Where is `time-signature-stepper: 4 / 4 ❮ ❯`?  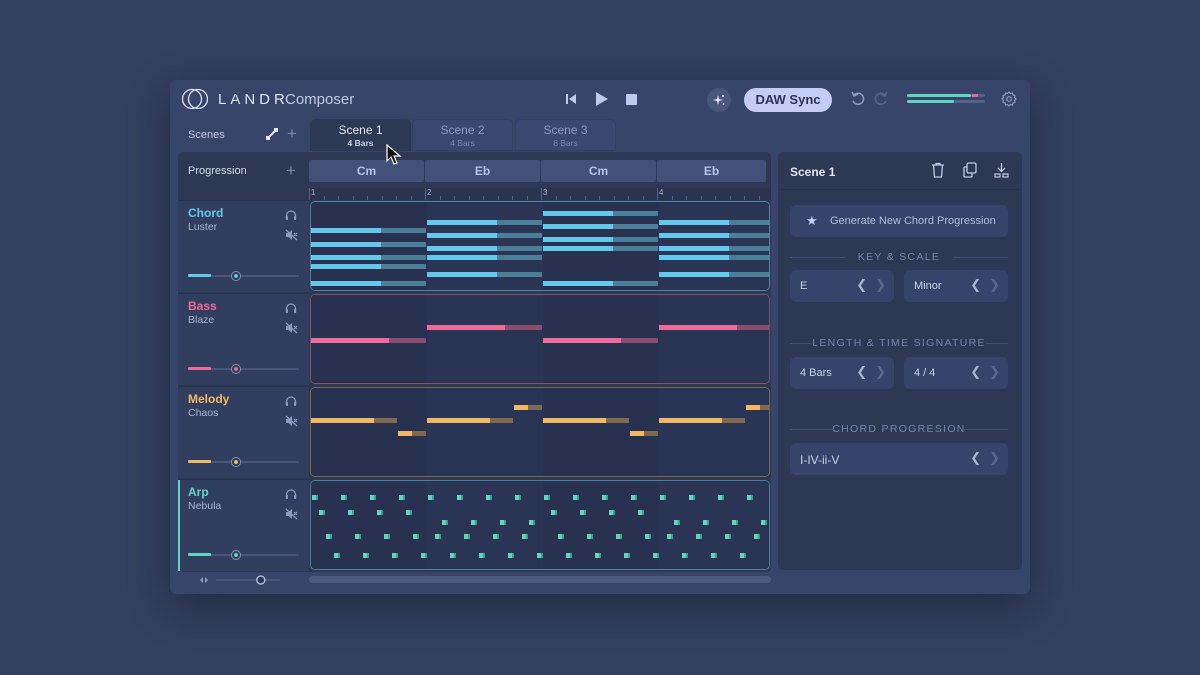 time-signature-stepper: 4 / 4 ❮ ❯ is located at coordinates (956, 373).